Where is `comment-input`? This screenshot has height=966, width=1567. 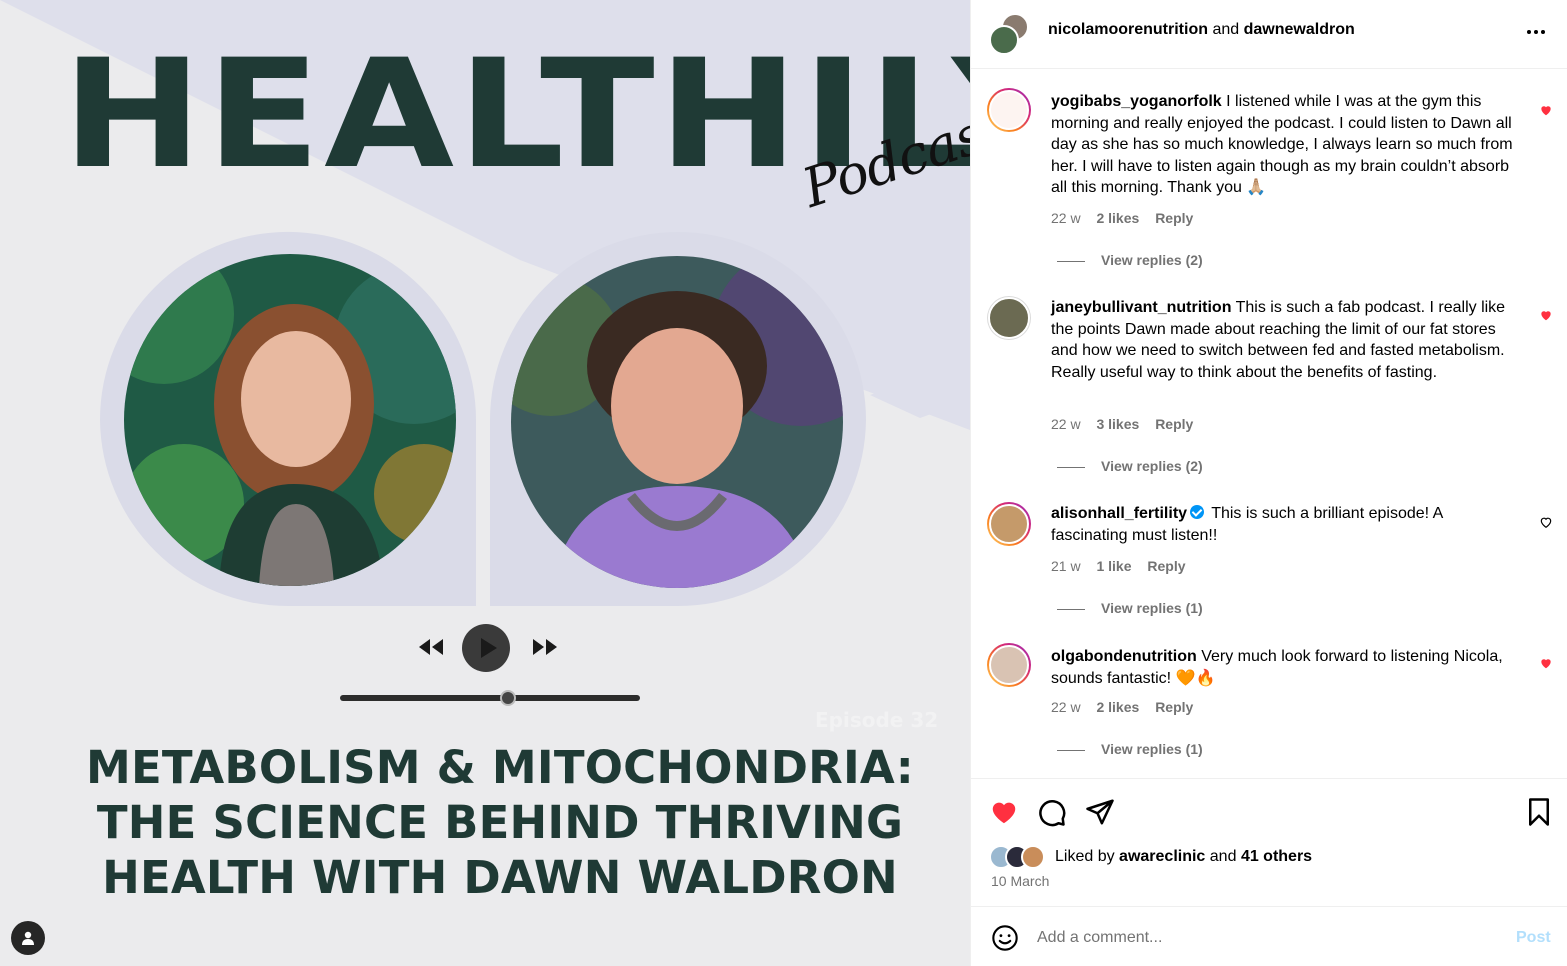
comment-input is located at coordinates (1267, 938).